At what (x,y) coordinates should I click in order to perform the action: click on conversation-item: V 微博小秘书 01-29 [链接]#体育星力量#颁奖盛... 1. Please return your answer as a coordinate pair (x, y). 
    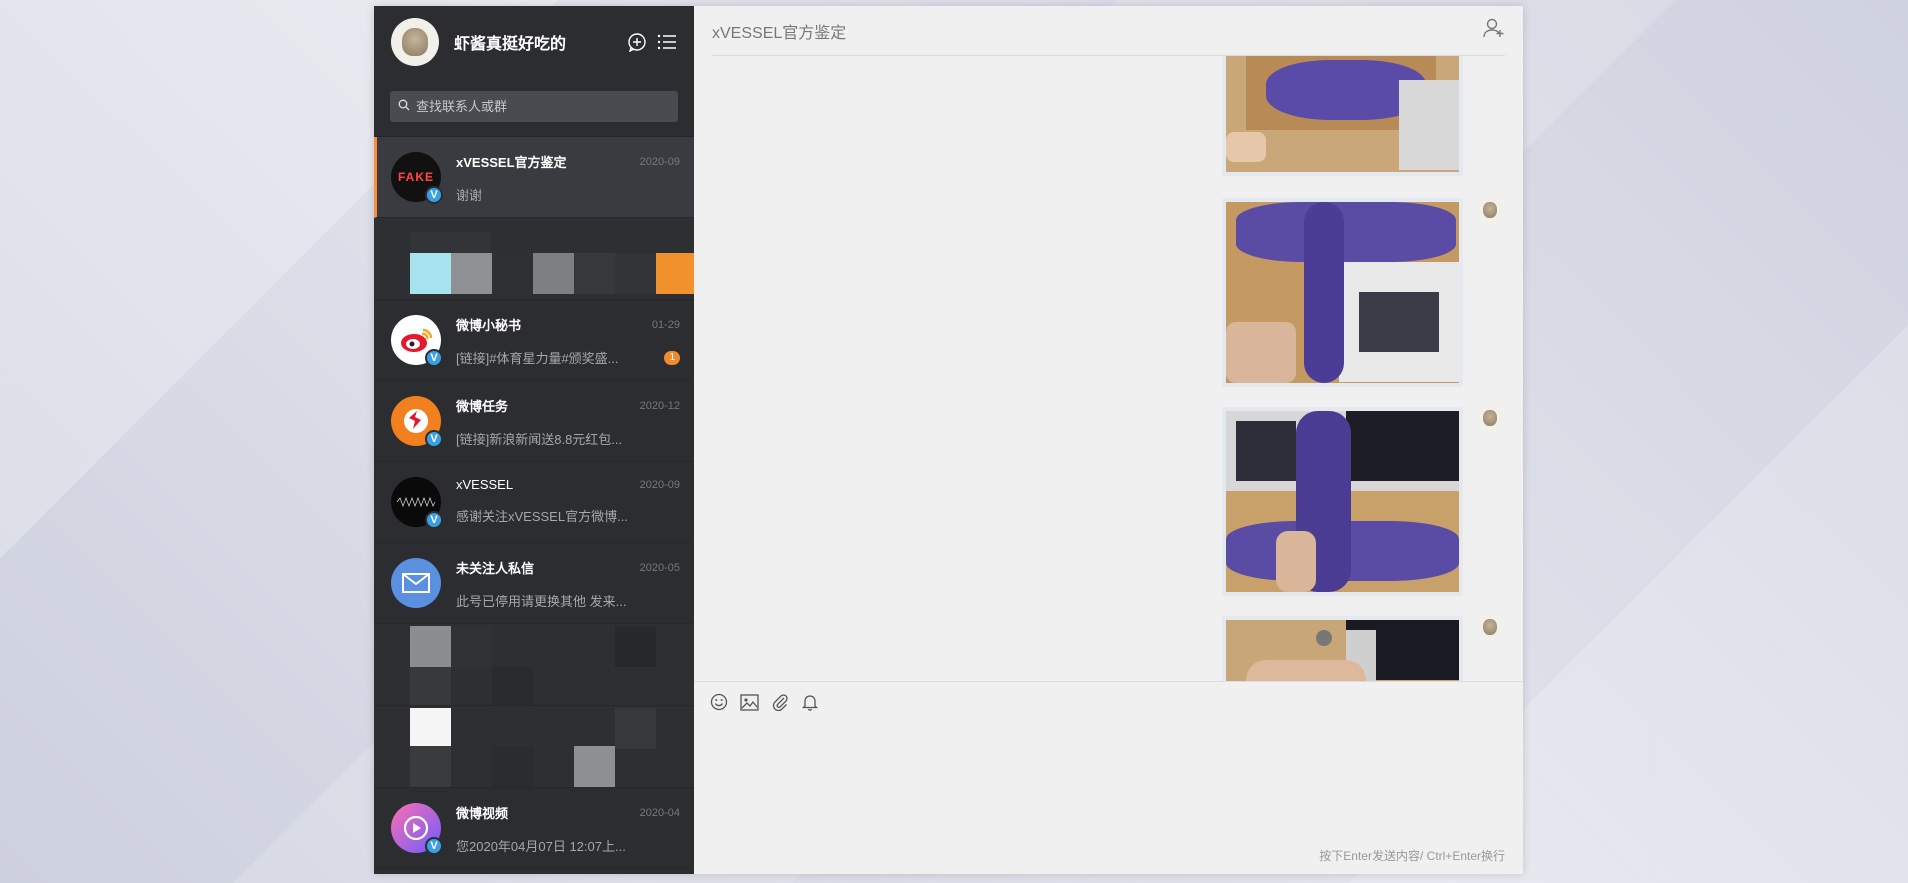
    Looking at the image, I should click on (534, 340).